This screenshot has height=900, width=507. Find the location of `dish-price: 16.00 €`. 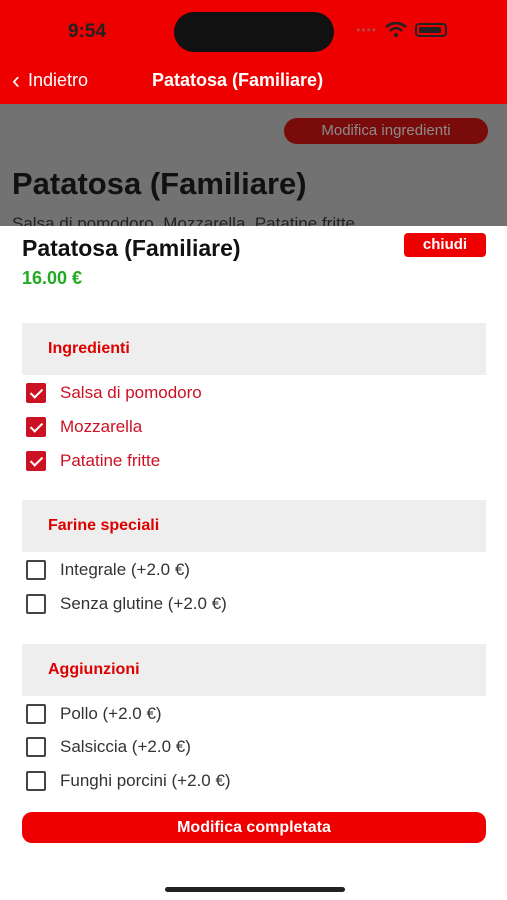

dish-price: 16.00 € is located at coordinates (52, 278).